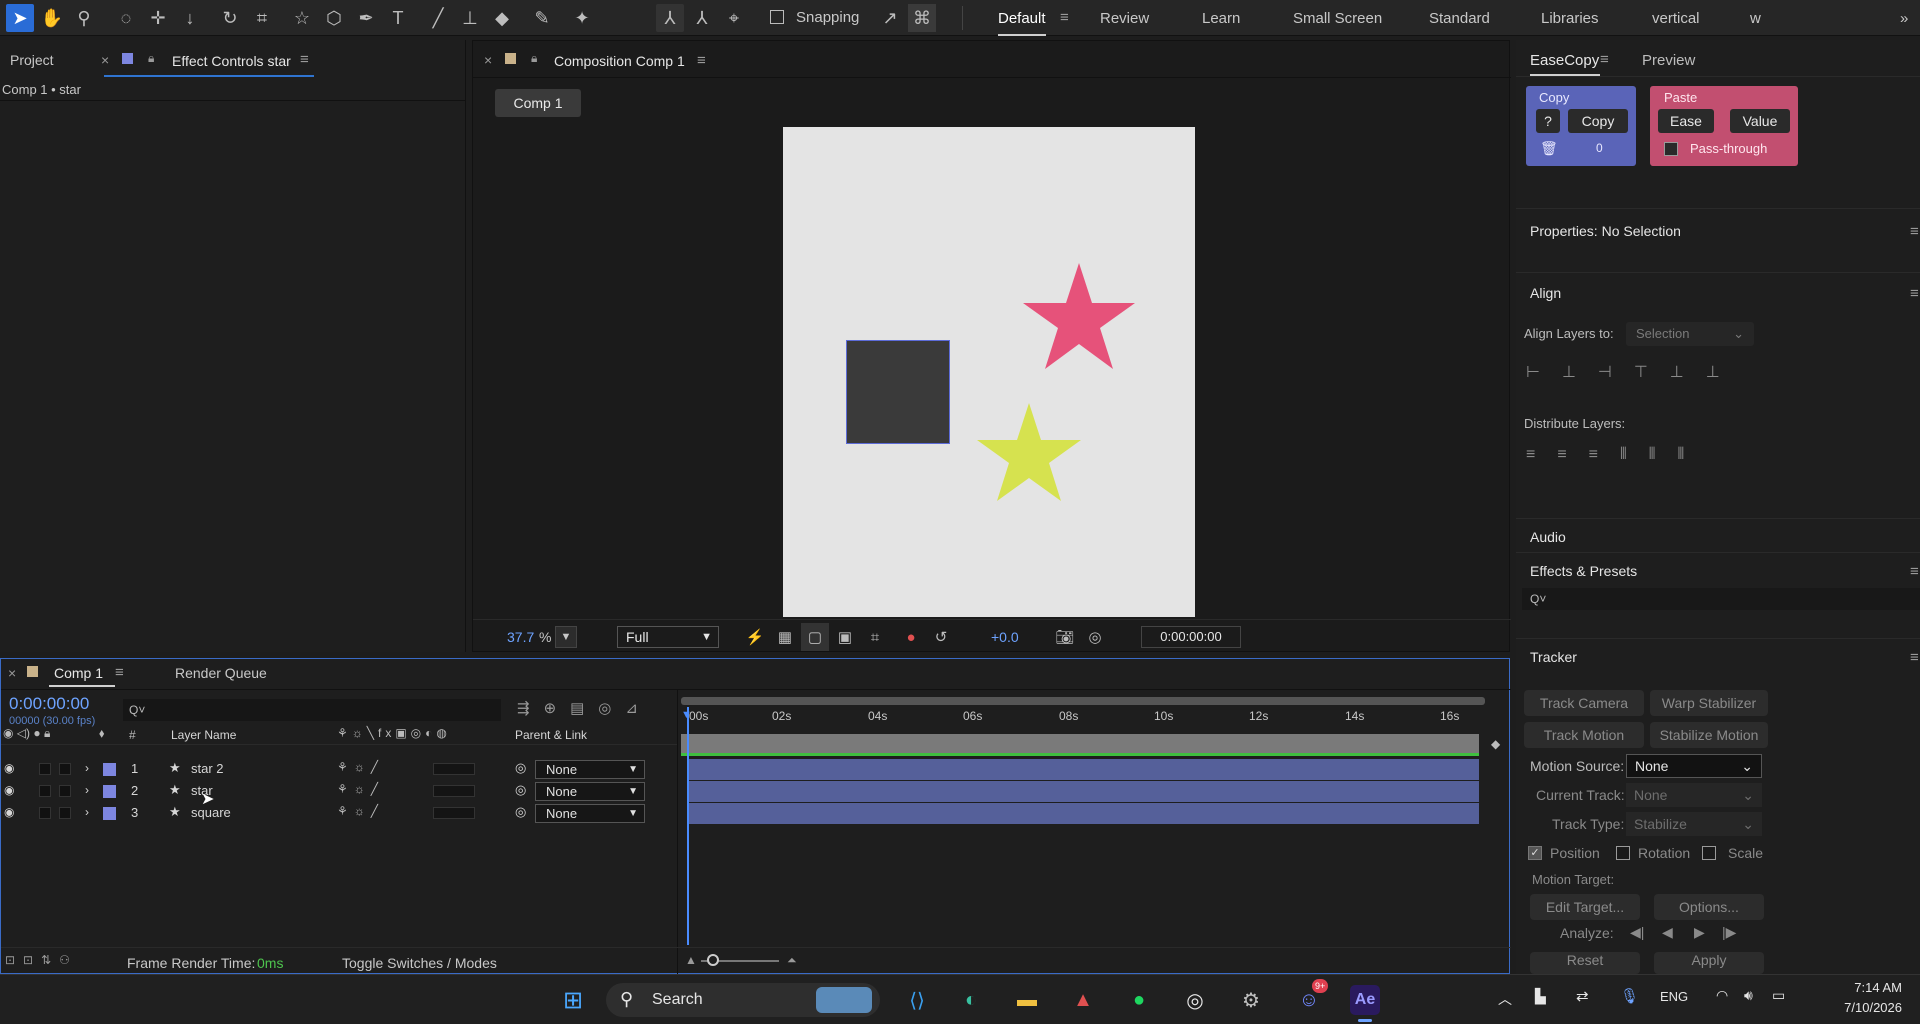  What do you see at coordinates (1570, 18) in the screenshot?
I see `workspace-libraries: Libraries` at bounding box center [1570, 18].